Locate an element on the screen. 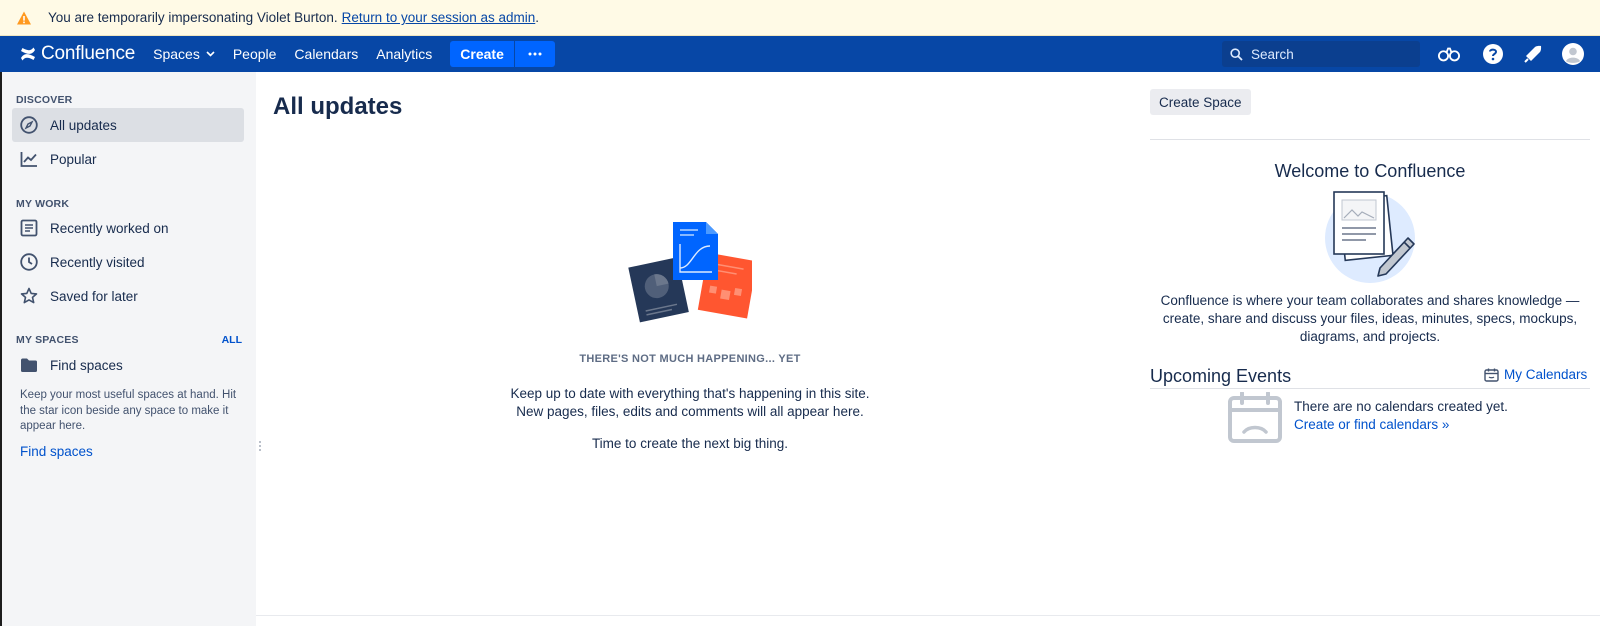 The image size is (1600, 626). footer-divider is located at coordinates (928, 615).